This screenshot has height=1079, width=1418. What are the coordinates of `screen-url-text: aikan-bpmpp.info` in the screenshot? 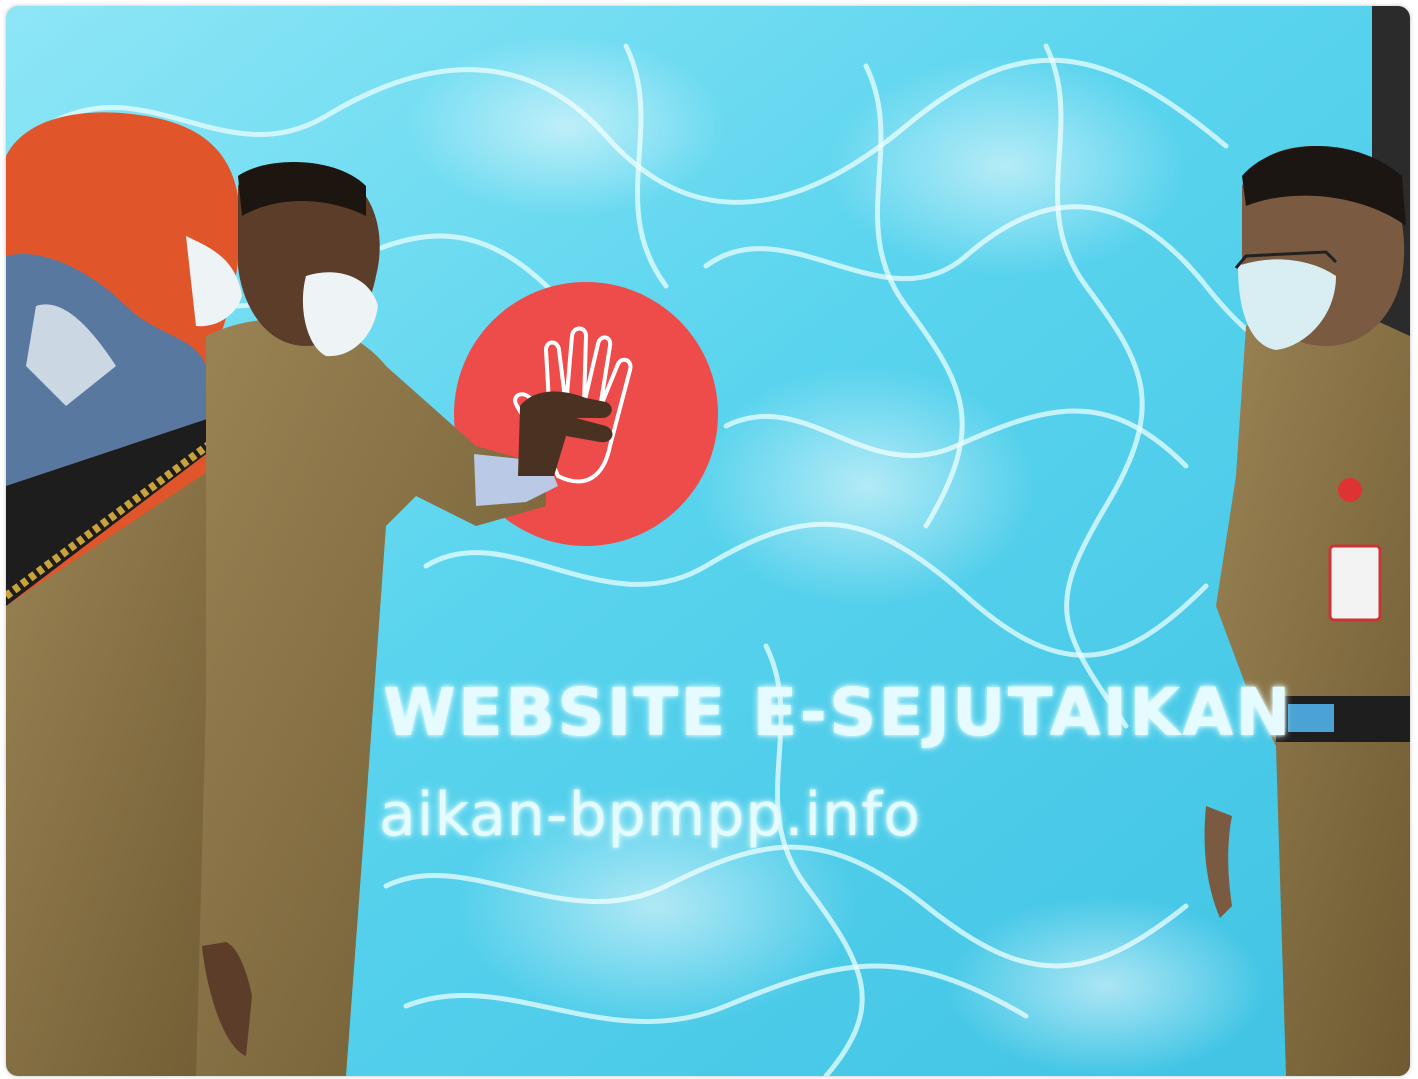 It's located at (650, 815).